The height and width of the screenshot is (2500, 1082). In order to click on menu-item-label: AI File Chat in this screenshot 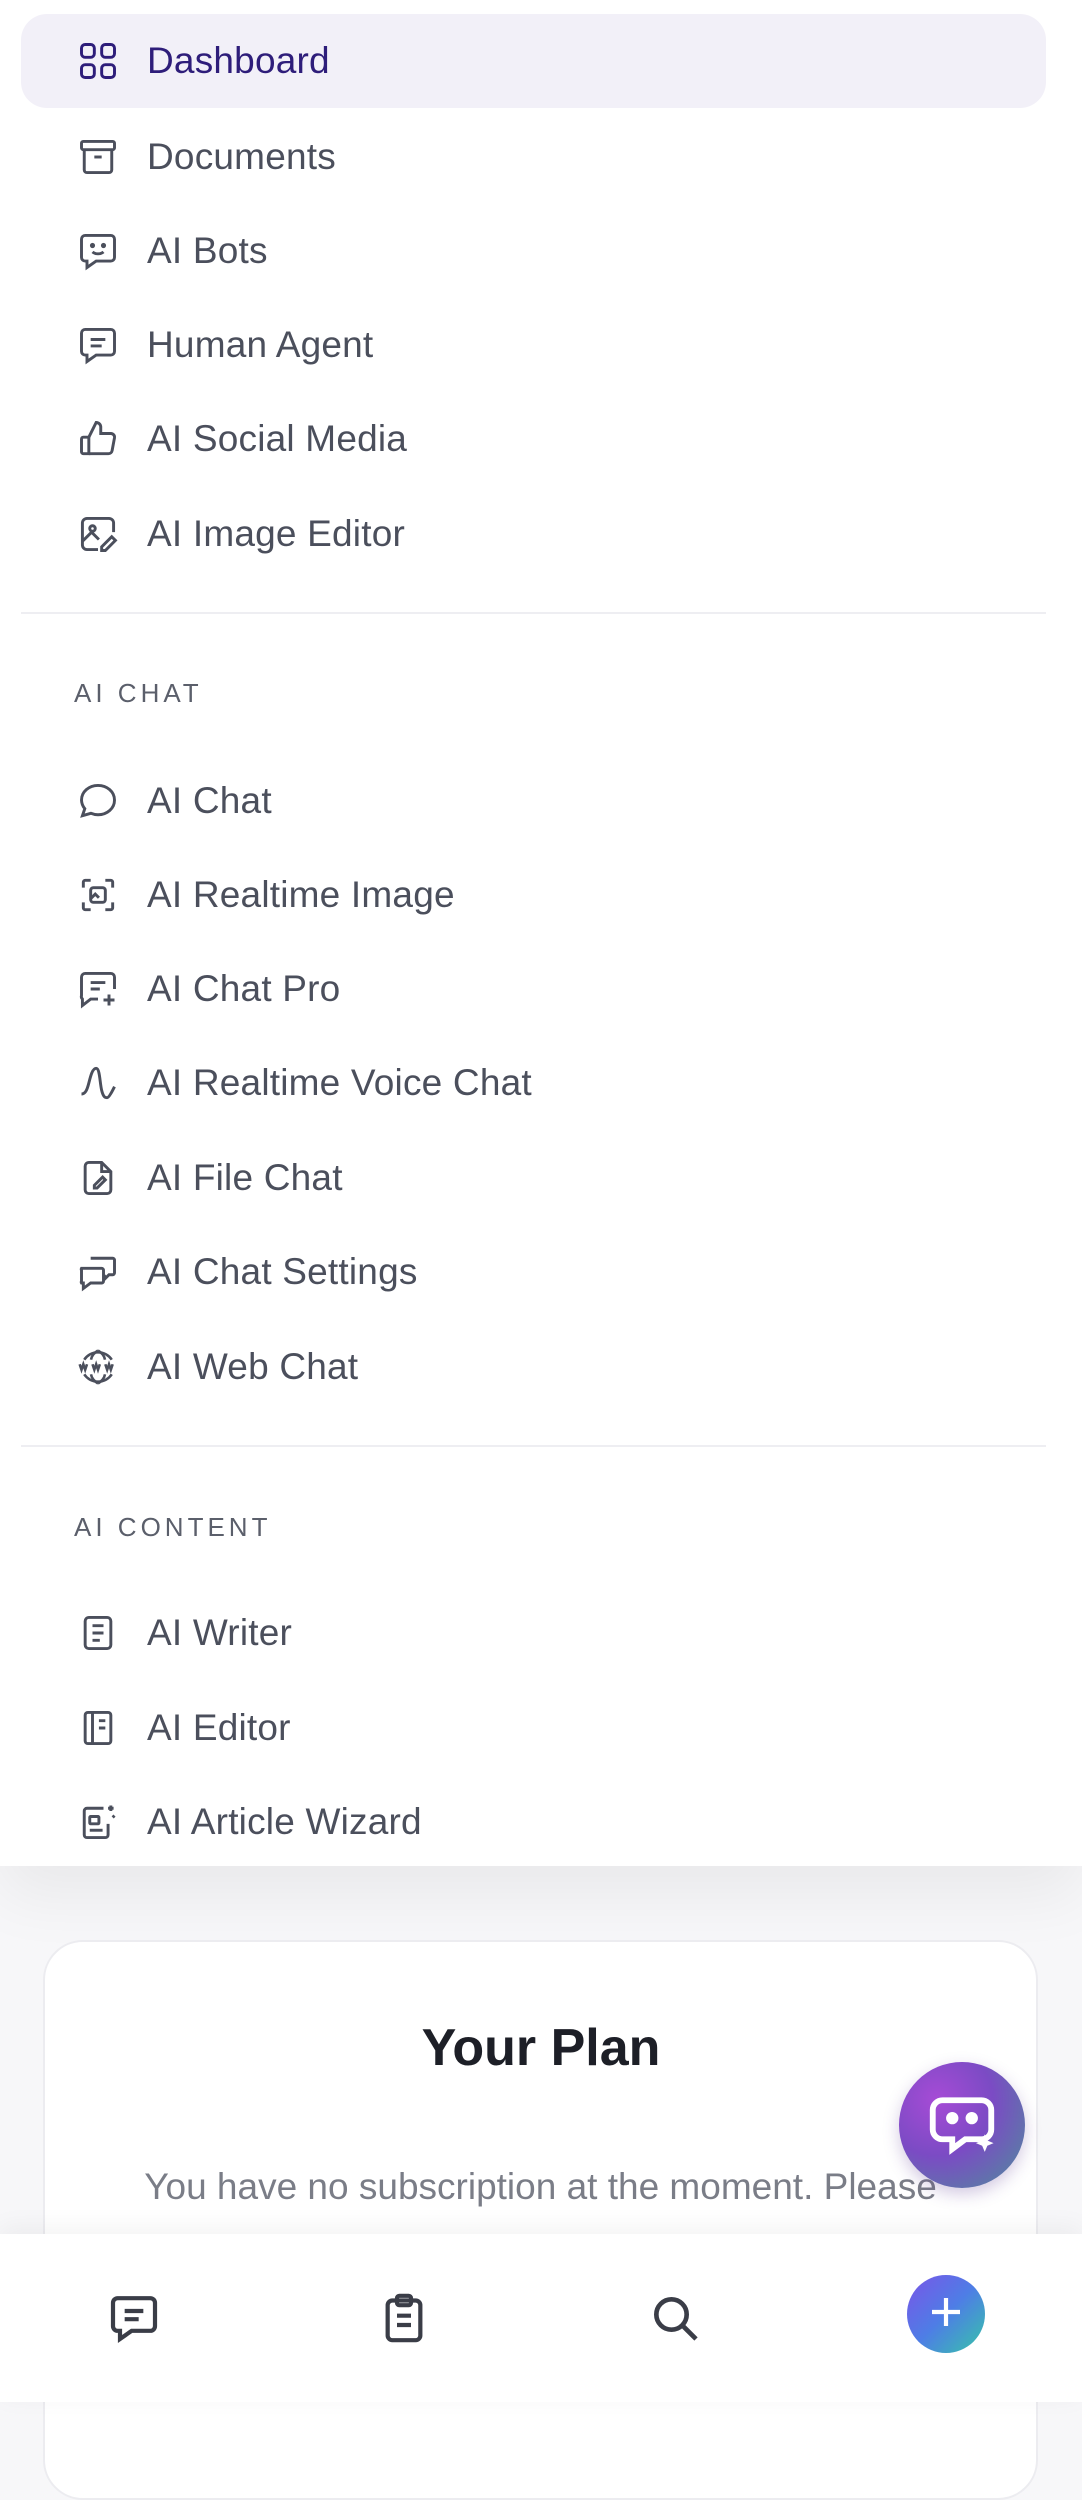, I will do `click(245, 1177)`.